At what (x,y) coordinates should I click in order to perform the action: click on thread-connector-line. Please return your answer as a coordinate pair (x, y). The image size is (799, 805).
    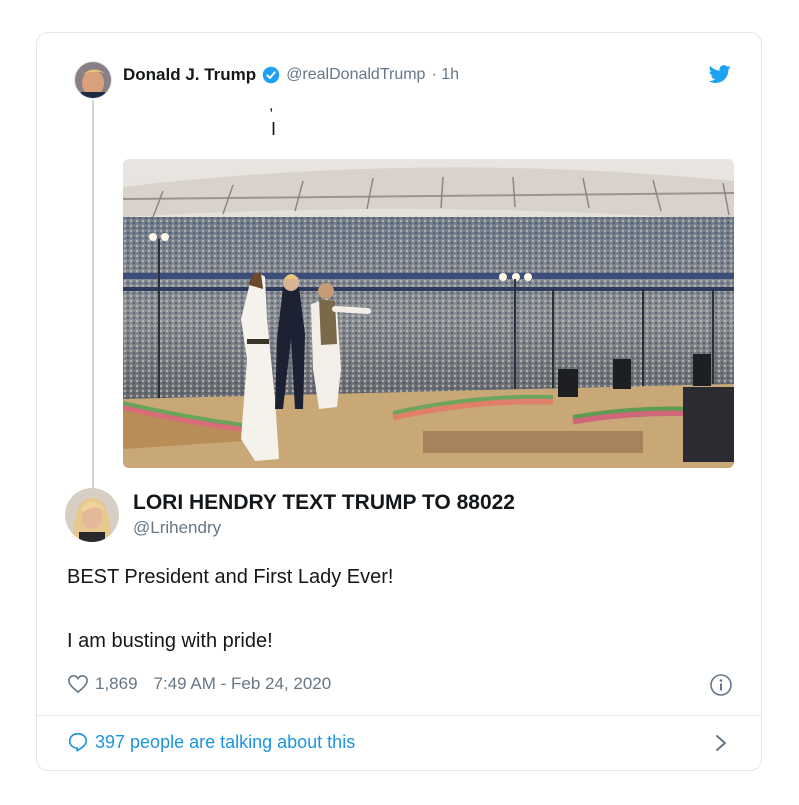
    Looking at the image, I should click on (93, 309).